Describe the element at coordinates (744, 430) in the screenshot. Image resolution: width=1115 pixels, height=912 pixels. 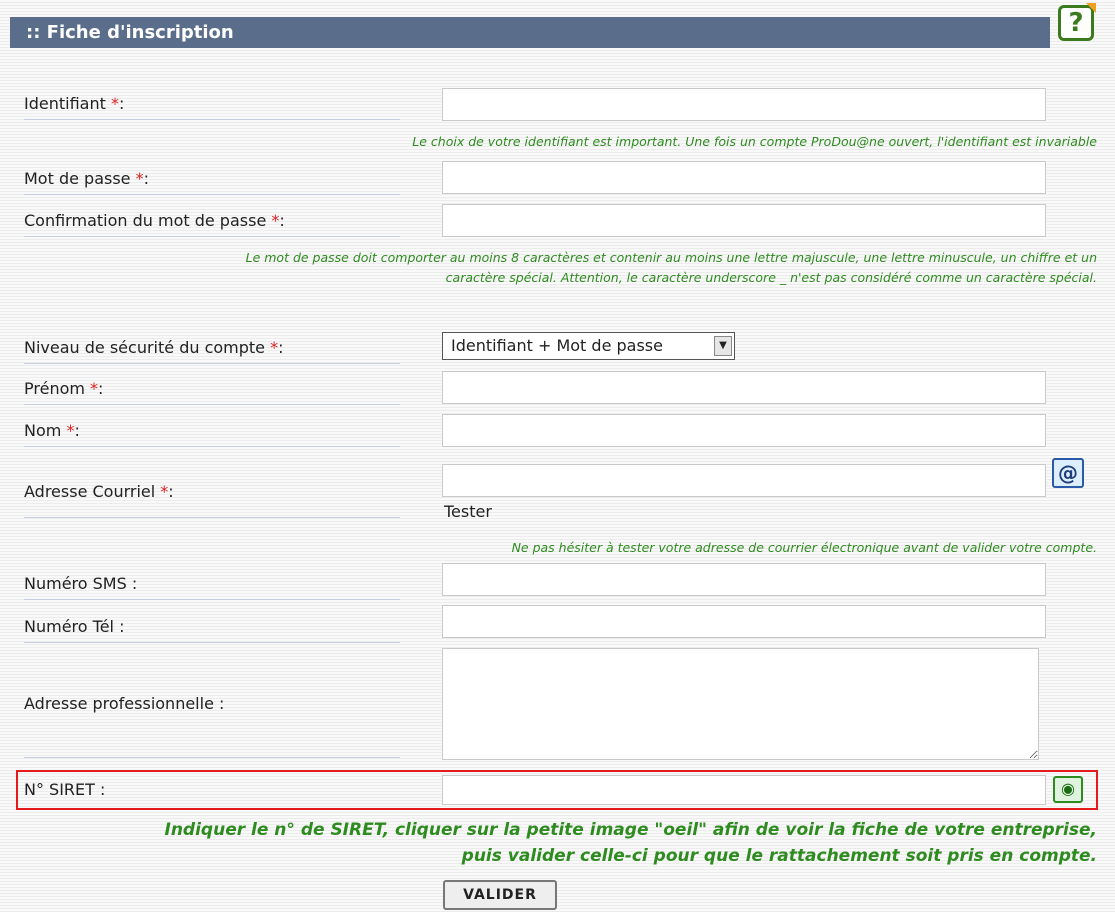
I see `lastname-input` at that location.